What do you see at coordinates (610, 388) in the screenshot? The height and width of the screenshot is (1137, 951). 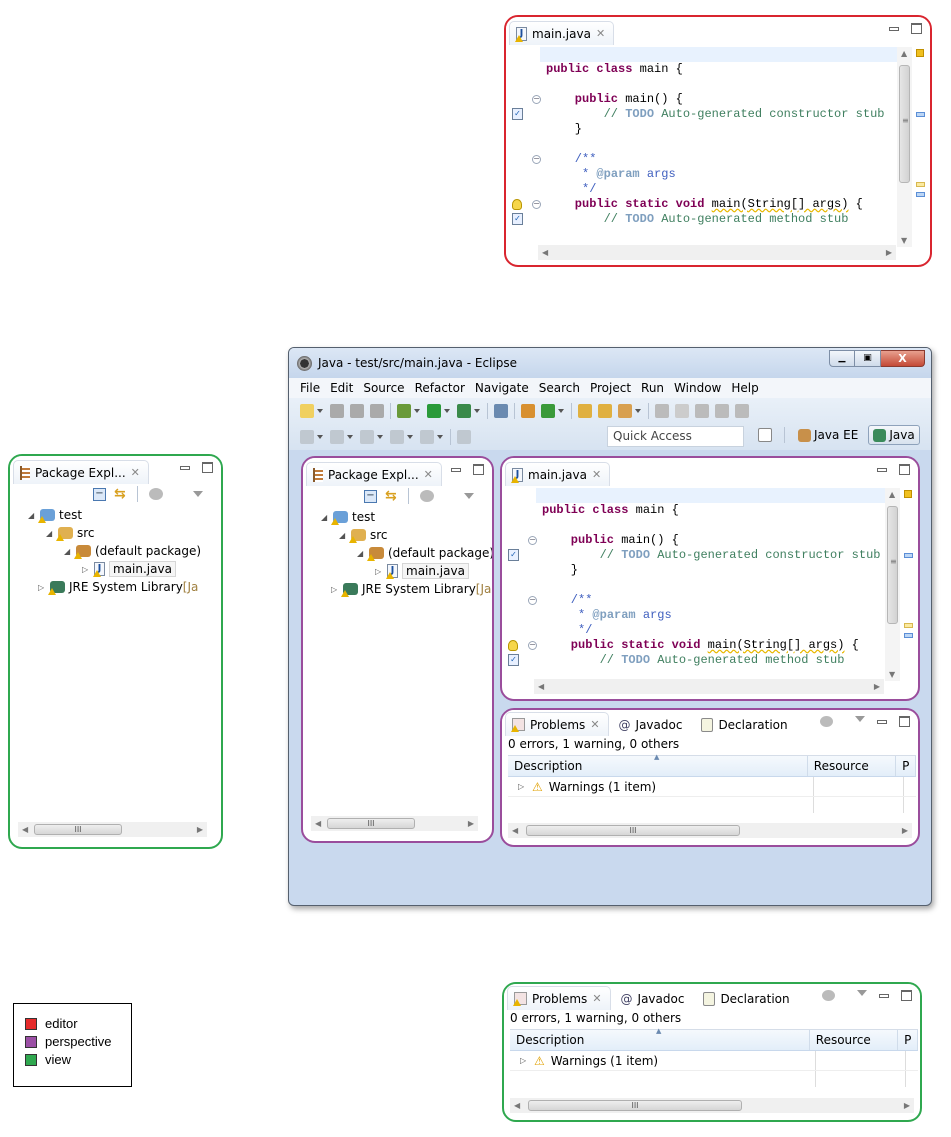 I see `menu-project: Project` at bounding box center [610, 388].